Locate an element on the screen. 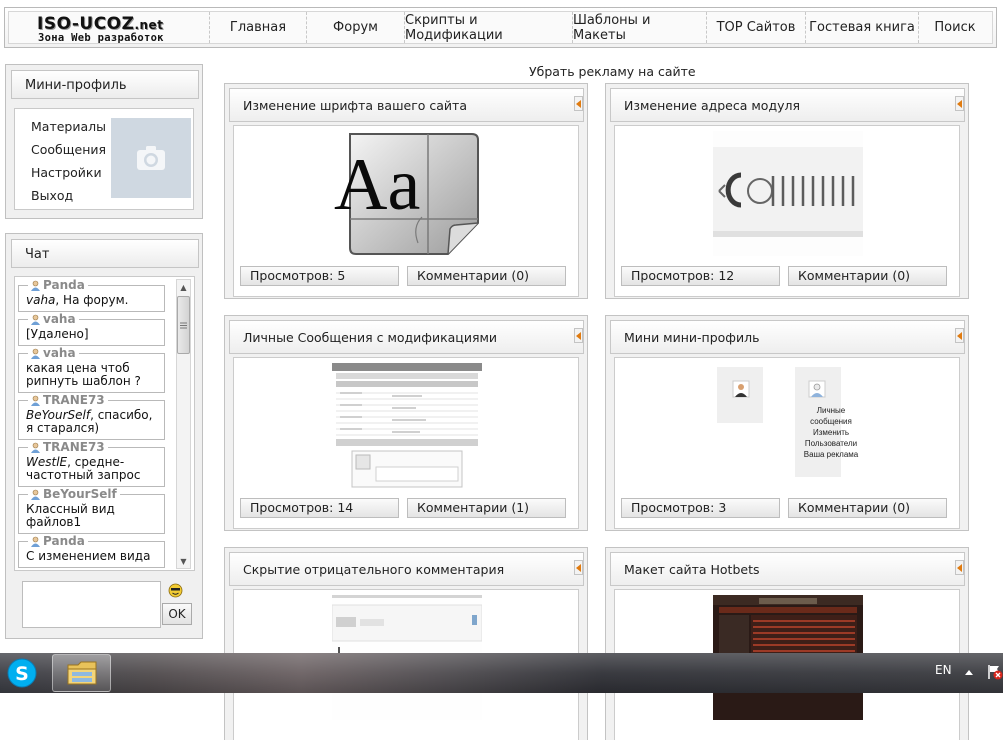 Image resolution: width=1003 pixels, height=740 pixels. taskbar-skype-button: S is located at coordinates (22, 673).